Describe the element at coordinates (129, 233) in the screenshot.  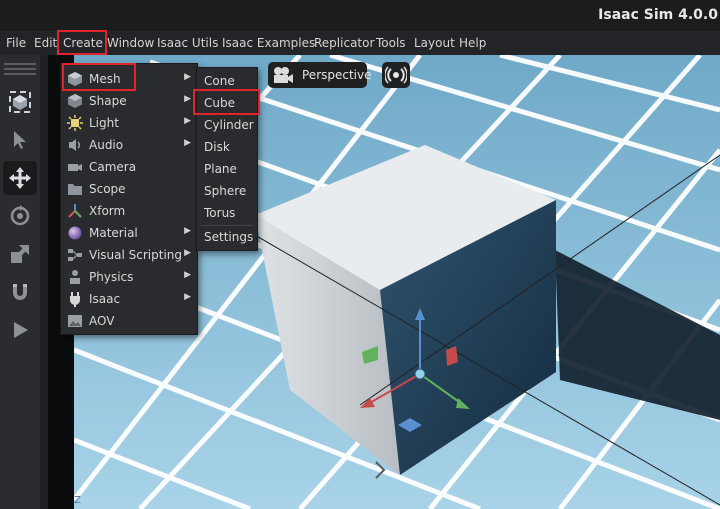
I see `create-menu-item-material: Material ▶` at that location.